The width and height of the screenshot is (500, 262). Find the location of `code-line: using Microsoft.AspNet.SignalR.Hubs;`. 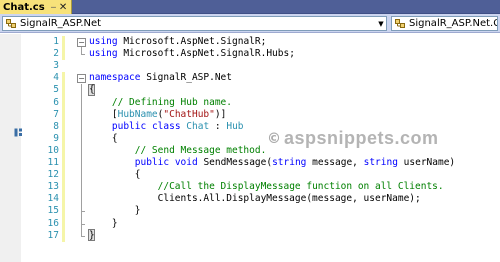

code-line: using Microsoft.AspNet.SignalR.Hubs; is located at coordinates (192, 54).